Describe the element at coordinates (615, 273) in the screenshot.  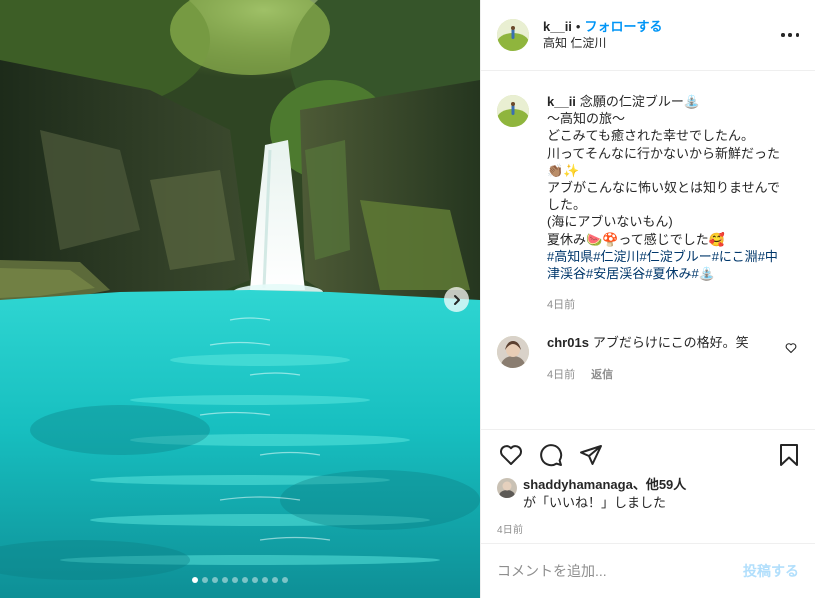
I see `hashtag-link: #安居渓谷` at that location.